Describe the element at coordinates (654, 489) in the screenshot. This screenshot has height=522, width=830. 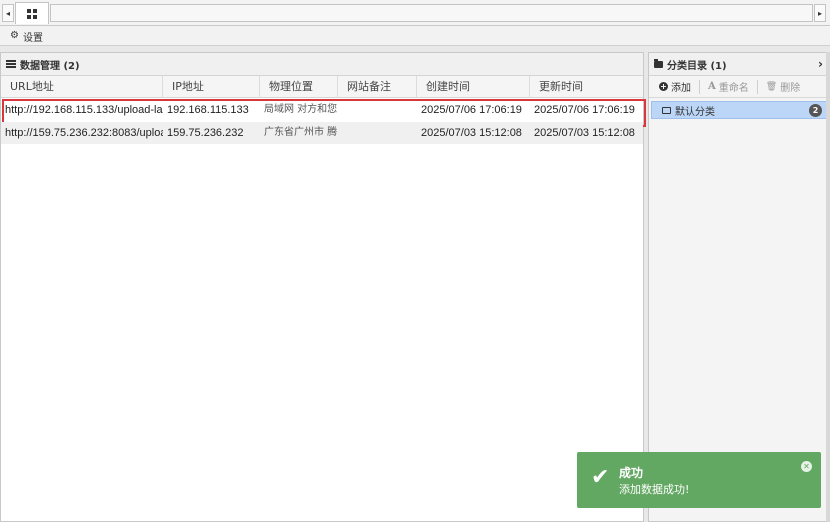
I see `toast-message: 添加数据成功!` at that location.